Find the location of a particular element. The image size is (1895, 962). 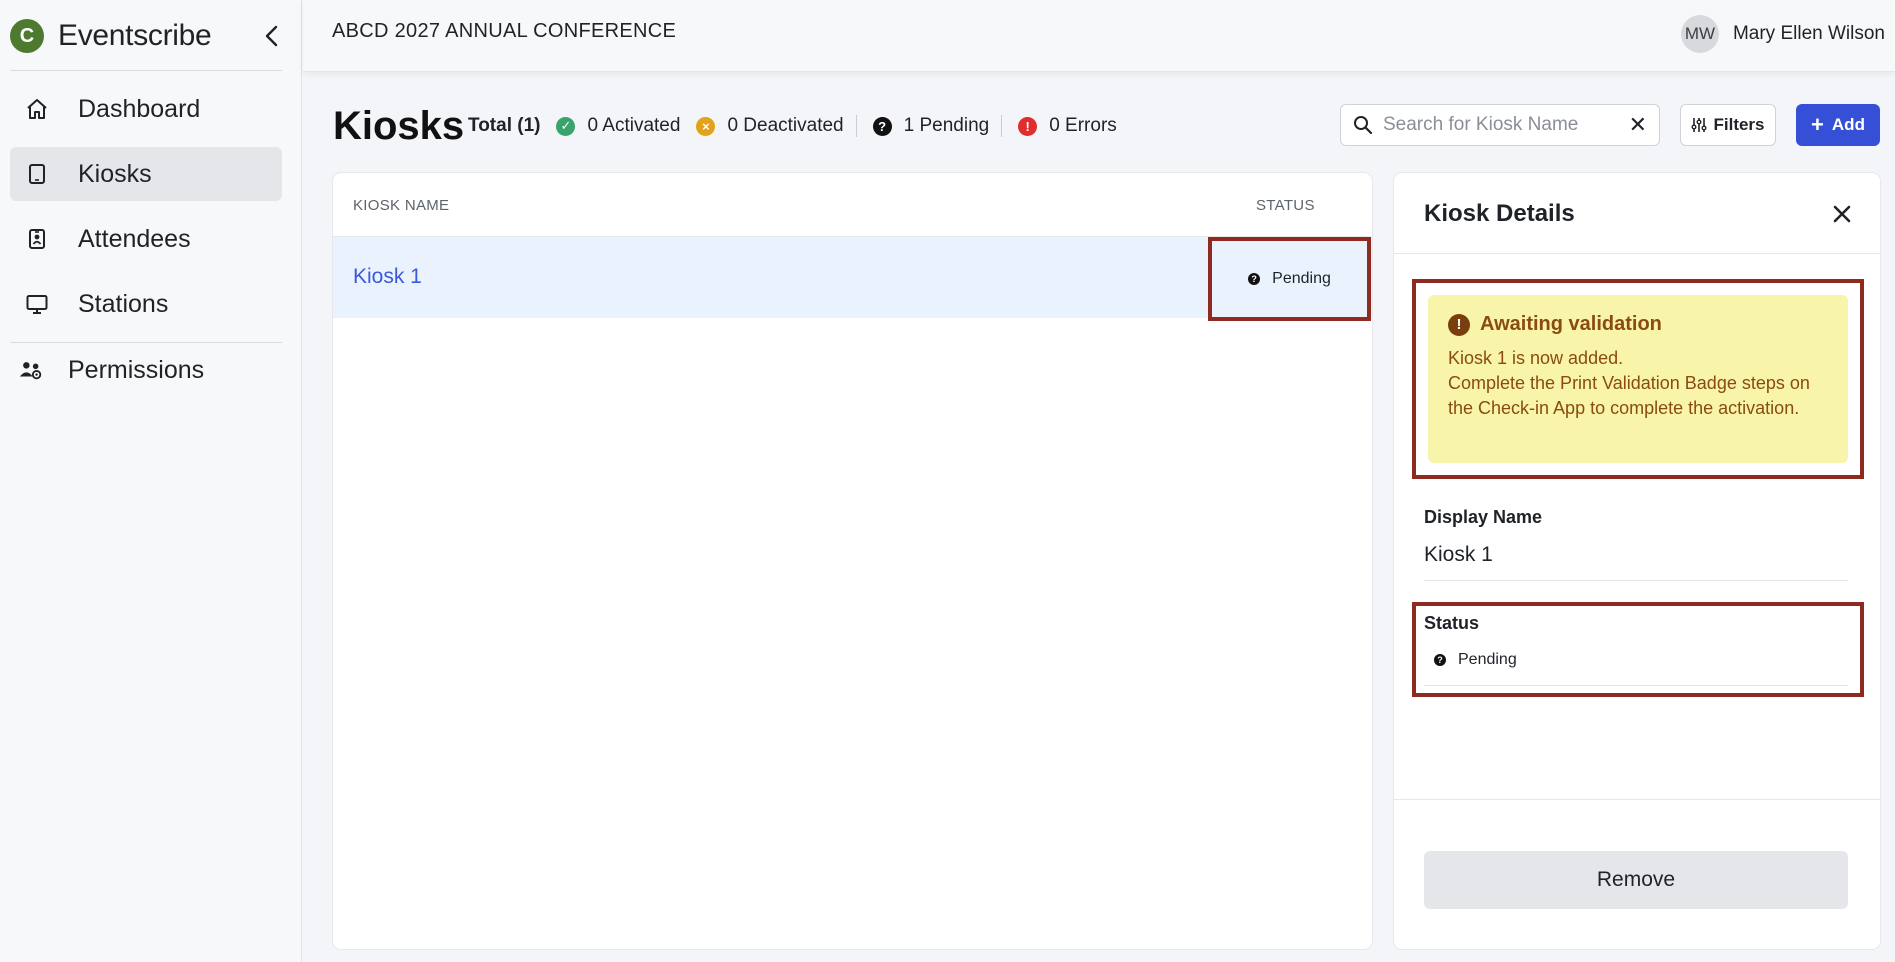

display-name-label: Display Name is located at coordinates (1483, 517).